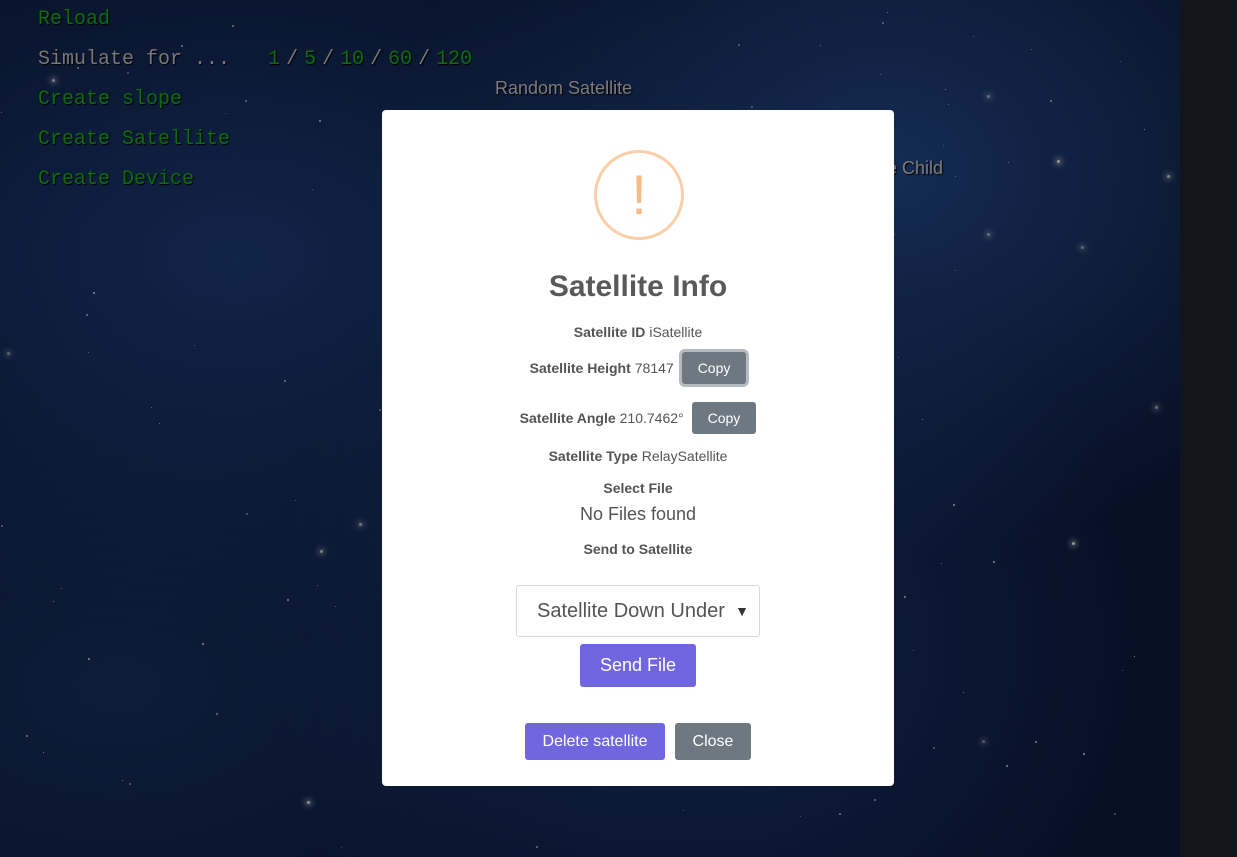 The image size is (1237, 857). I want to click on copy-angle-button: Copy, so click(724, 418).